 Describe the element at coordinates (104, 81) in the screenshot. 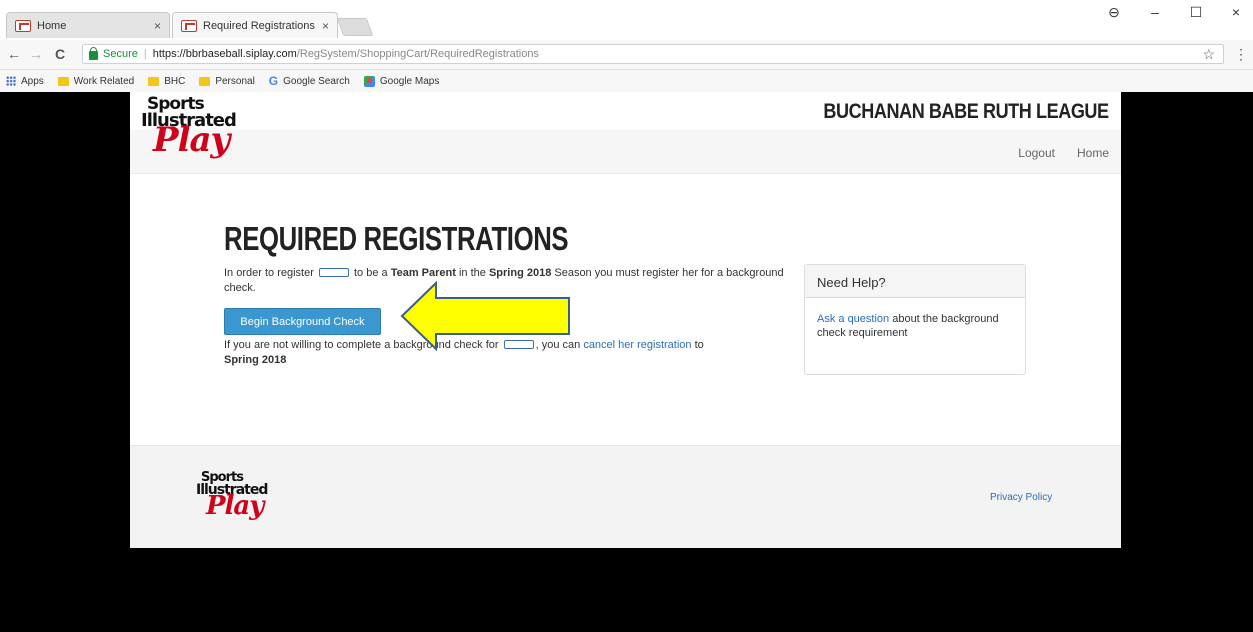

I see `bookmark-label: Work Related` at that location.